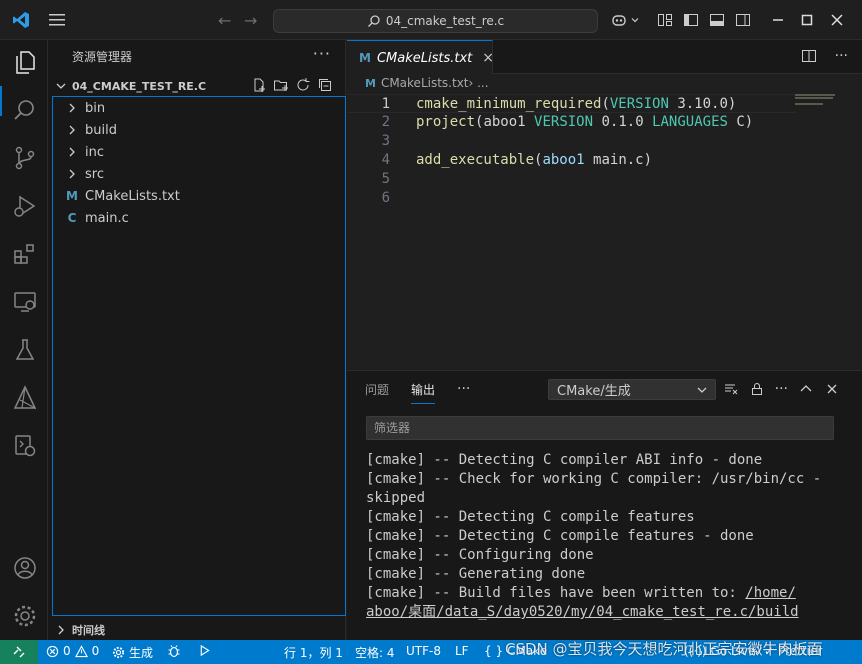 The width and height of the screenshot is (862, 664). What do you see at coordinates (199, 174) in the screenshot?
I see `tree-item-src: src` at bounding box center [199, 174].